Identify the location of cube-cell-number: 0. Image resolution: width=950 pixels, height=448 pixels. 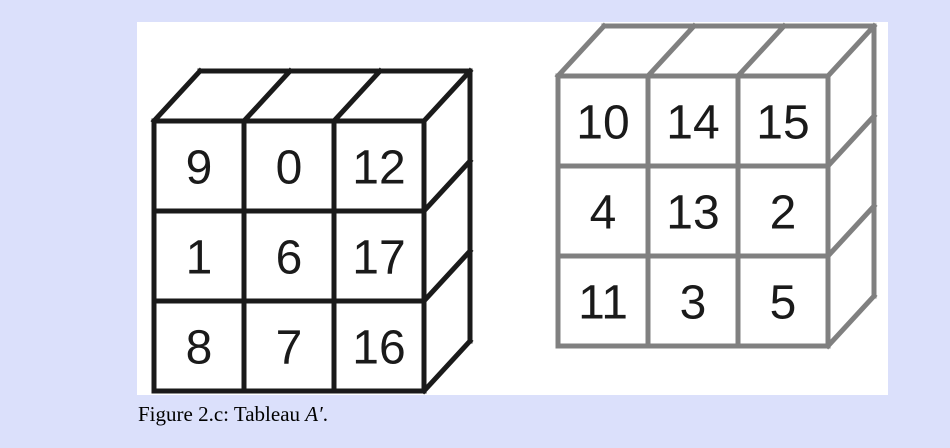
(289, 168).